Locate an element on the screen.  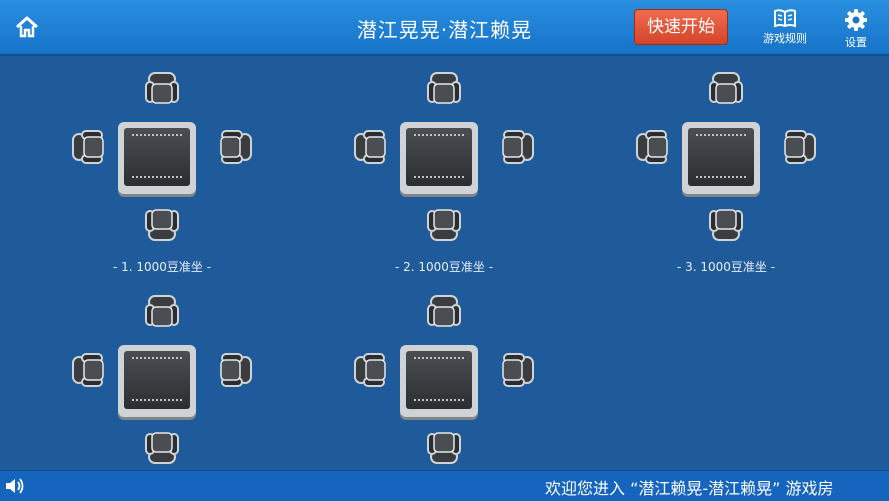
gear-icon is located at coordinates (856, 20).